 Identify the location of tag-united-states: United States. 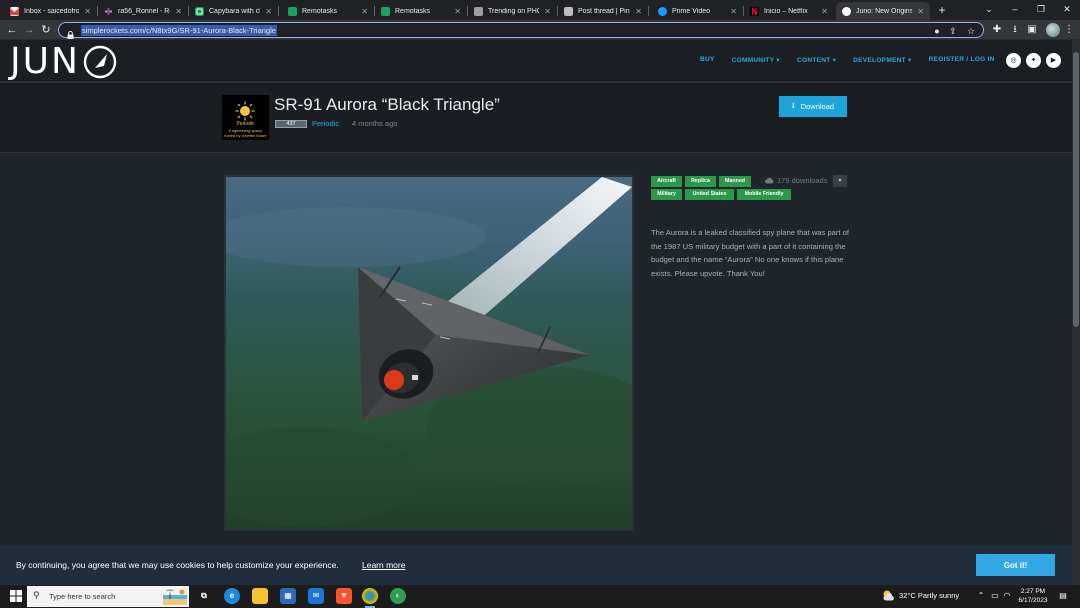
(709, 194).